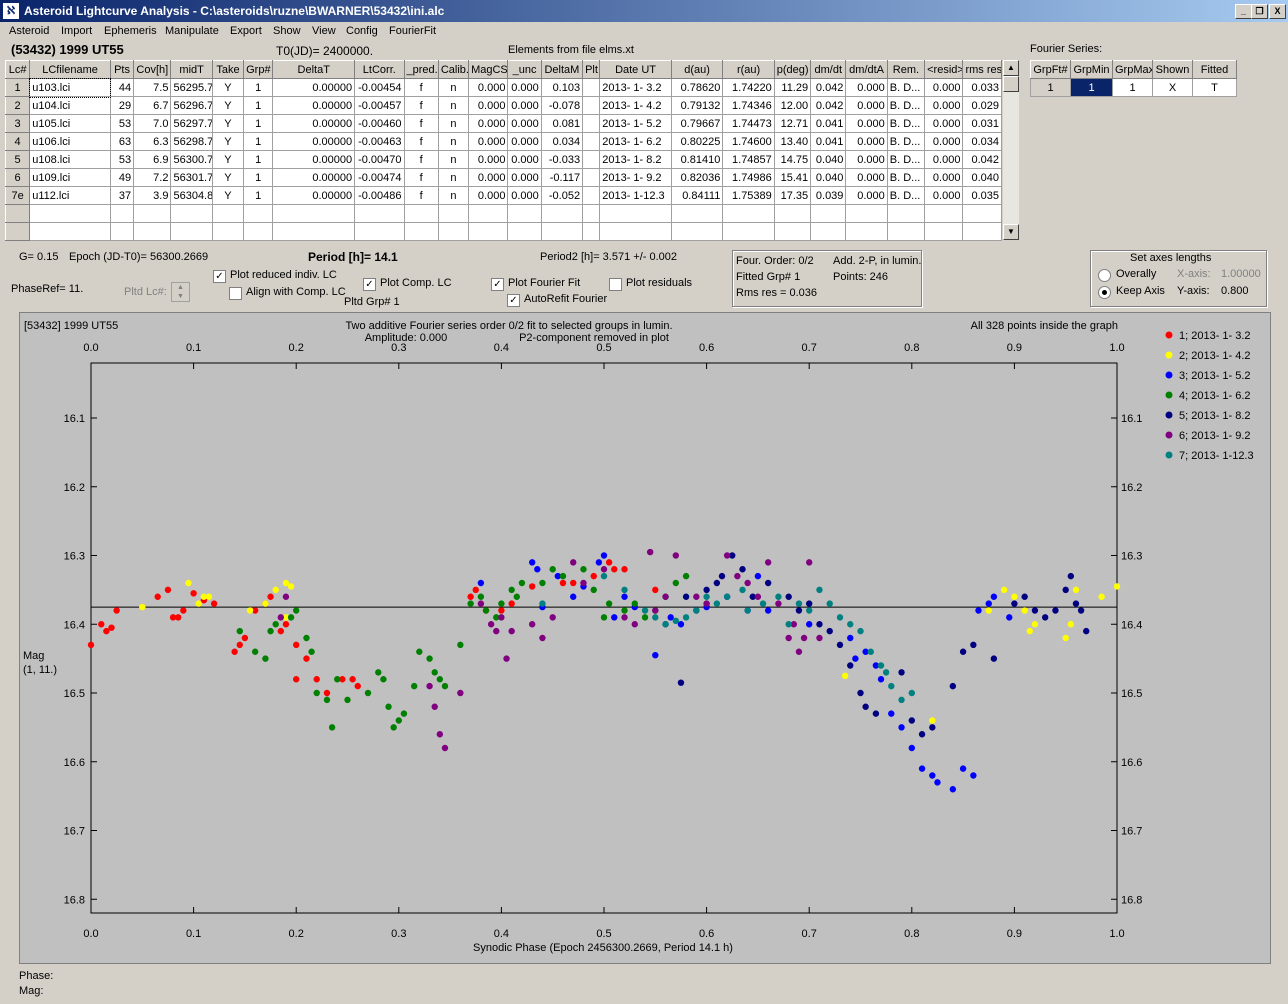 The image size is (1288, 1004). I want to click on menu-export: Export, so click(246, 31).